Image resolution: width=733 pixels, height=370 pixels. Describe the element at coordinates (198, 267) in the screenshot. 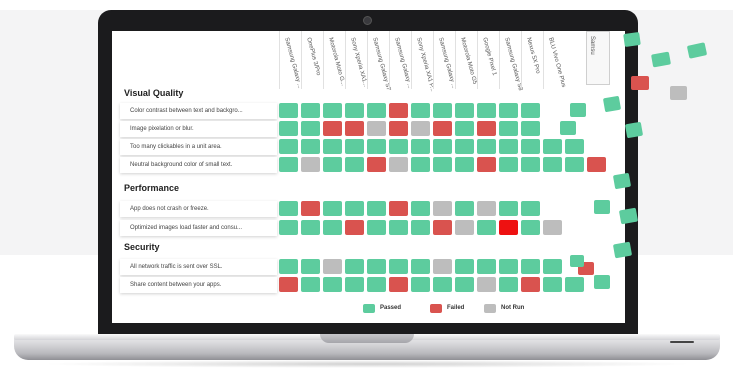

I see `test-label: All network traffic is sent over SSL.` at that location.